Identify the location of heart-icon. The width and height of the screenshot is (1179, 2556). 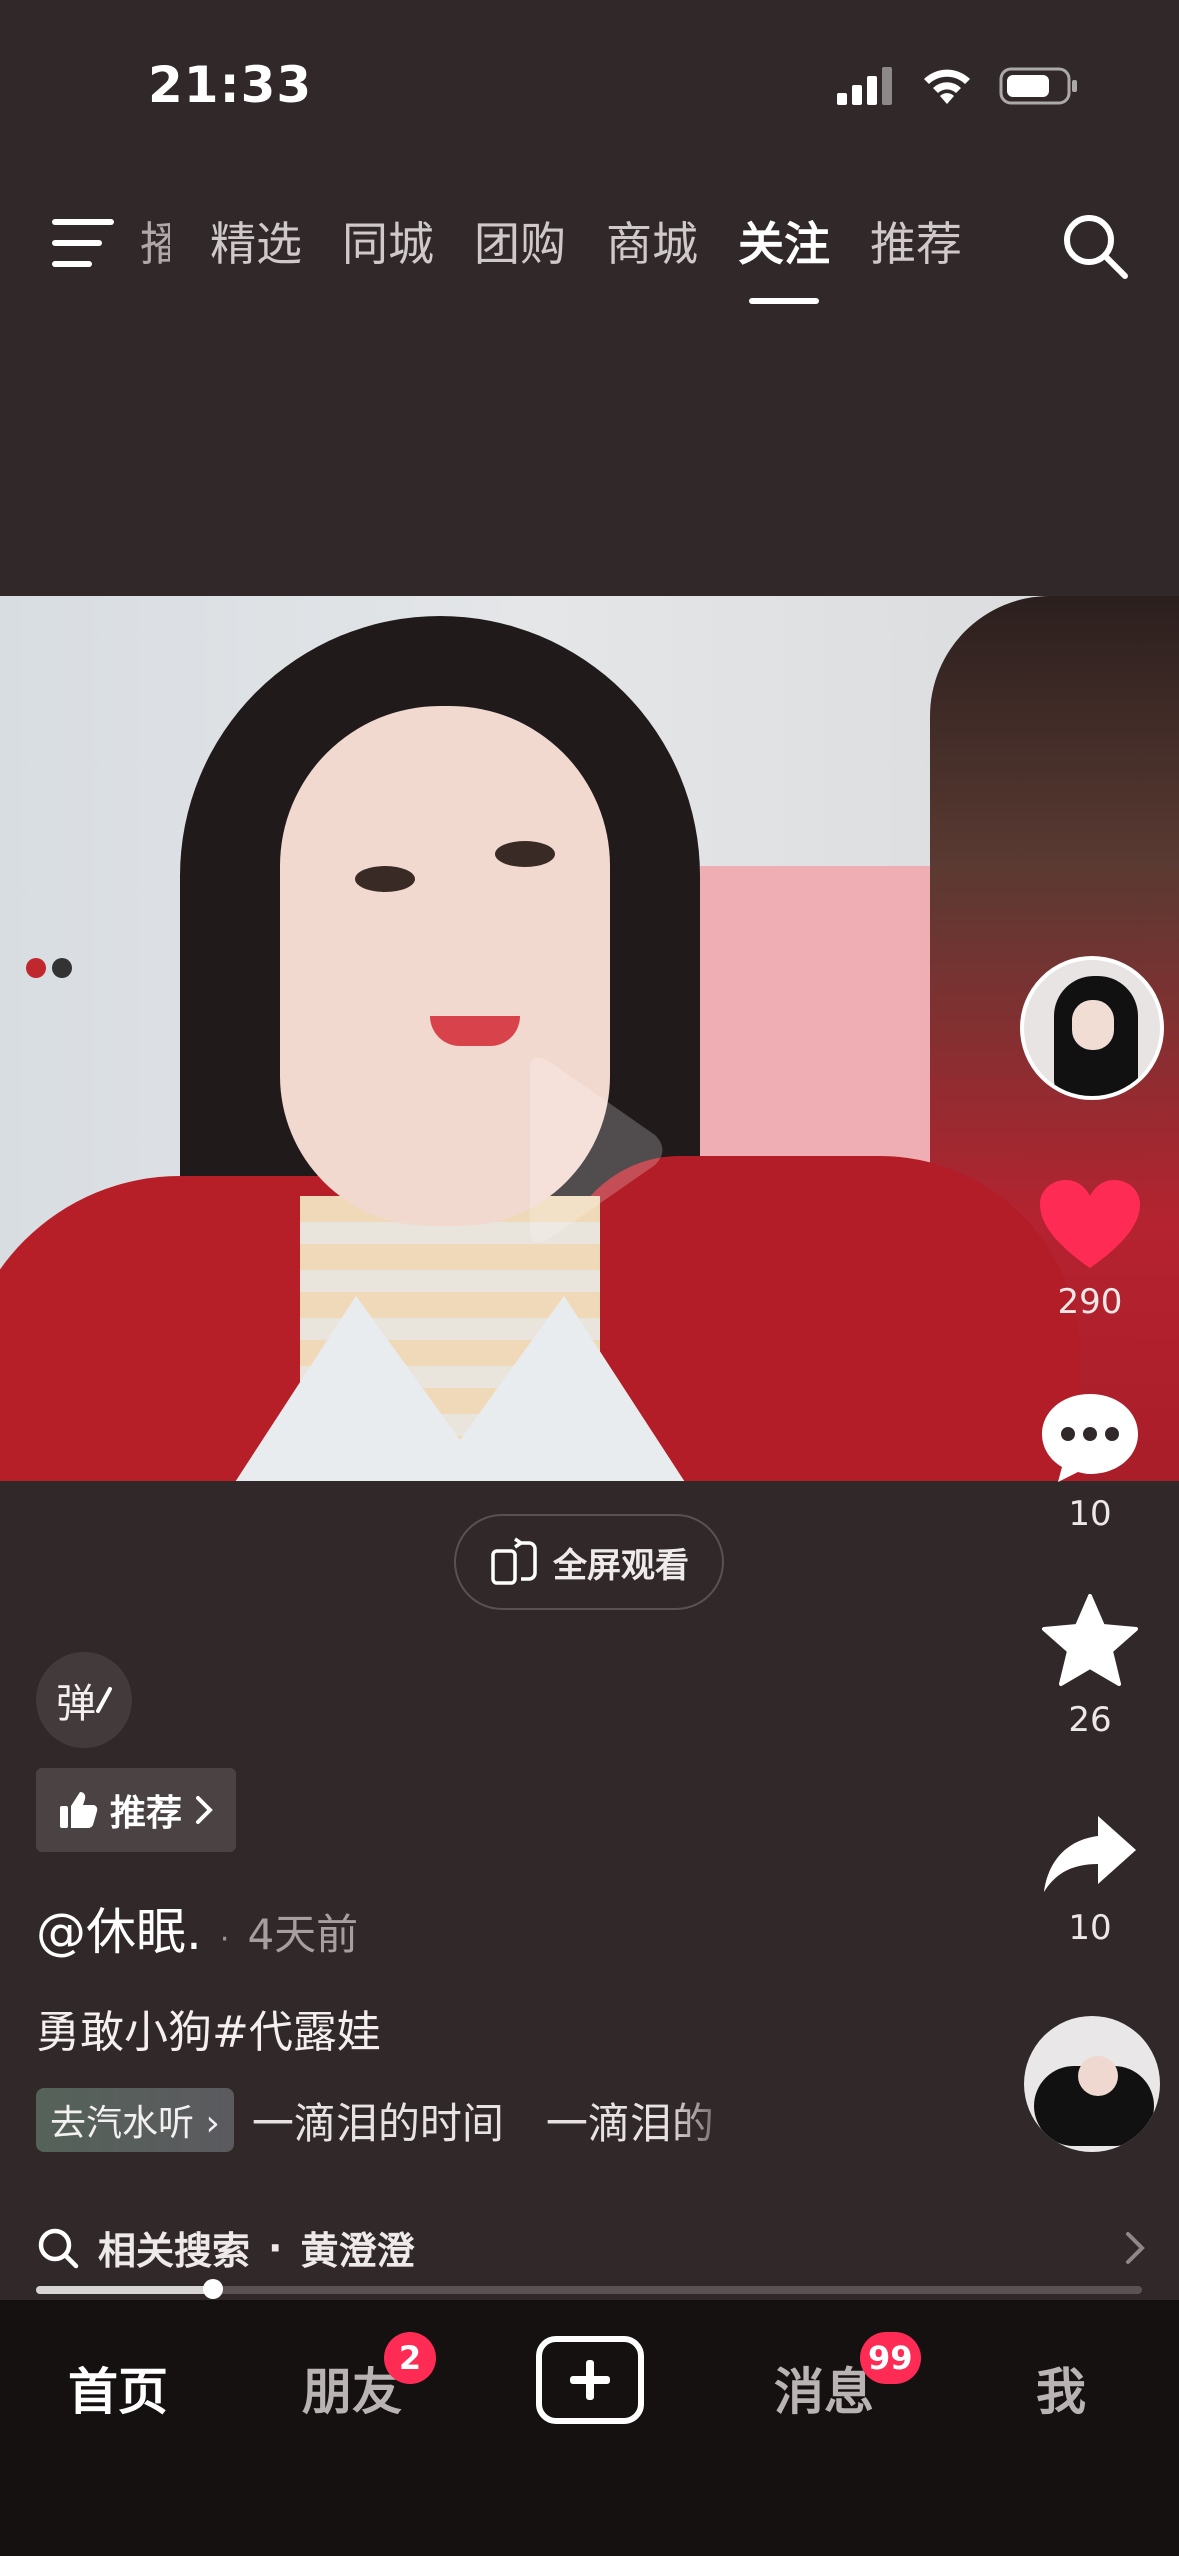
(1090, 1224).